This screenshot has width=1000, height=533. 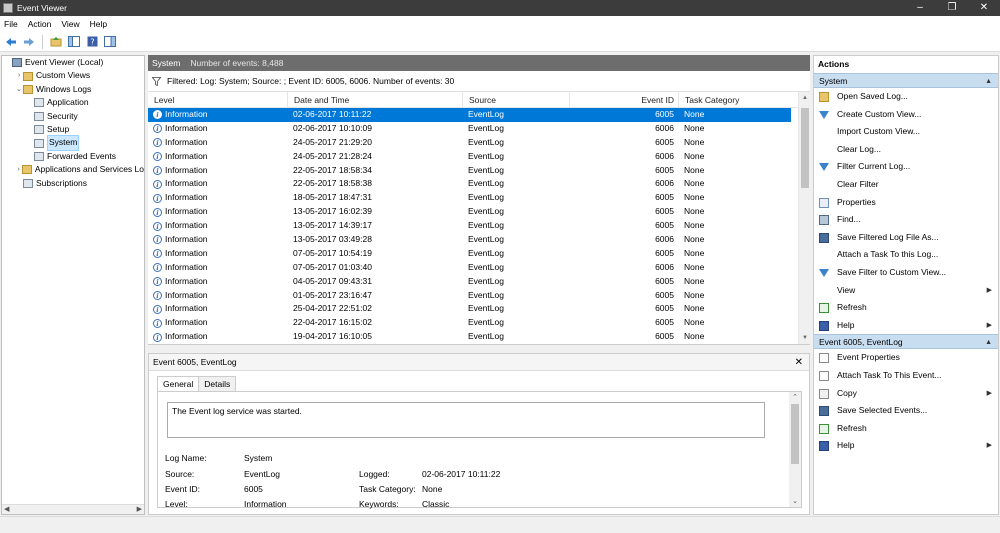 I want to click on tree-item: Application, so click(x=73, y=102).